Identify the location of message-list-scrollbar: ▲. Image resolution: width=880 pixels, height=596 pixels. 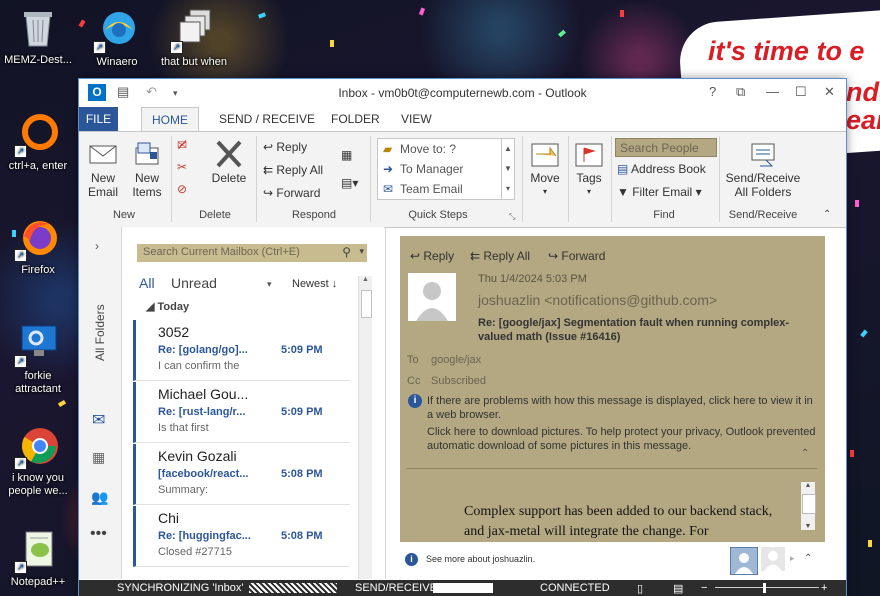
(365, 427).